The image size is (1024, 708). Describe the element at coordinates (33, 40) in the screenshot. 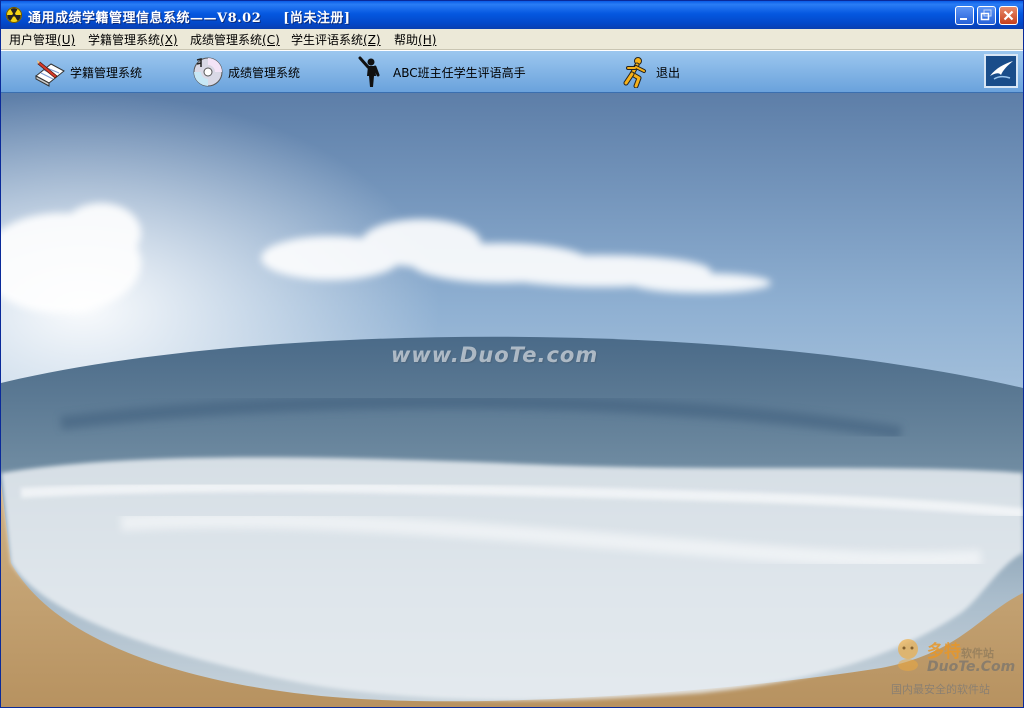

I see `menu-label: 用户管理` at that location.